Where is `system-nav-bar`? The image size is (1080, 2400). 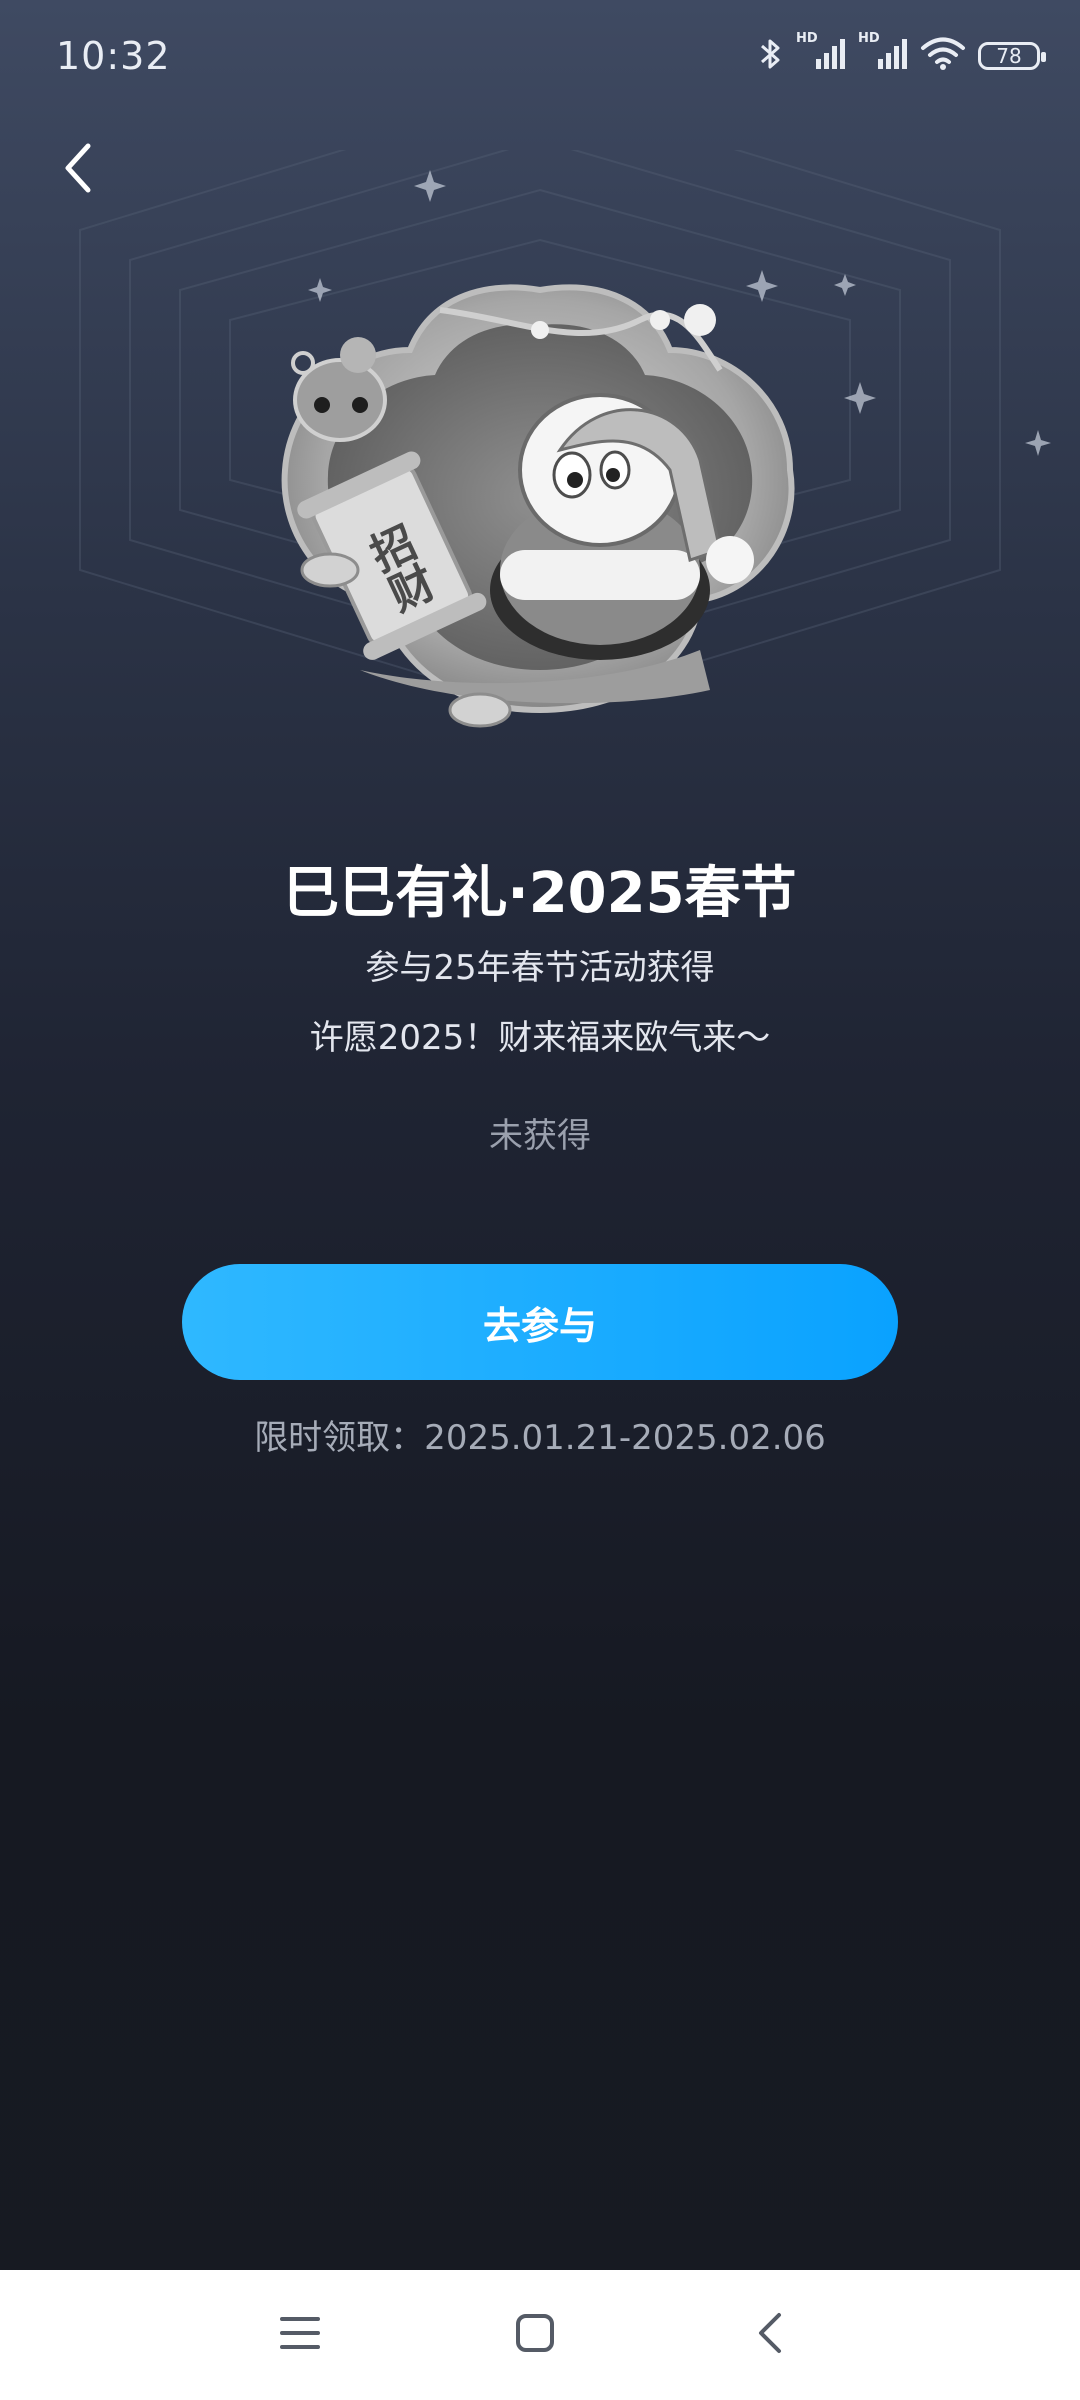 system-nav-bar is located at coordinates (540, 2335).